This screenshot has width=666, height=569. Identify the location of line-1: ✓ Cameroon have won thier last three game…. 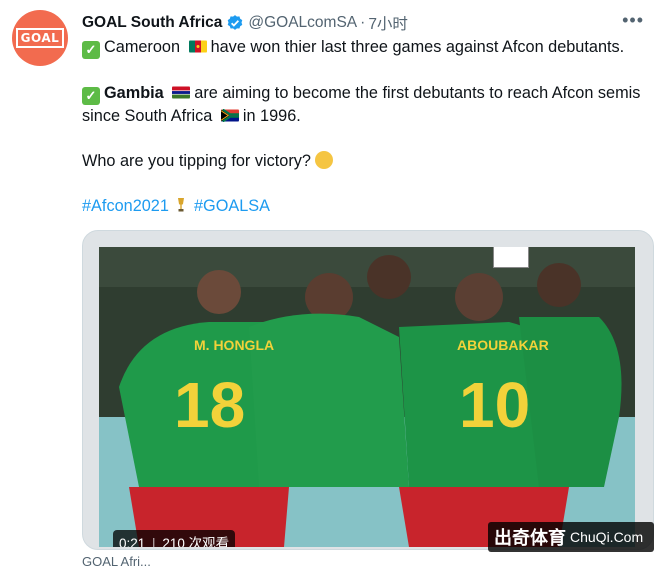
(367, 47).